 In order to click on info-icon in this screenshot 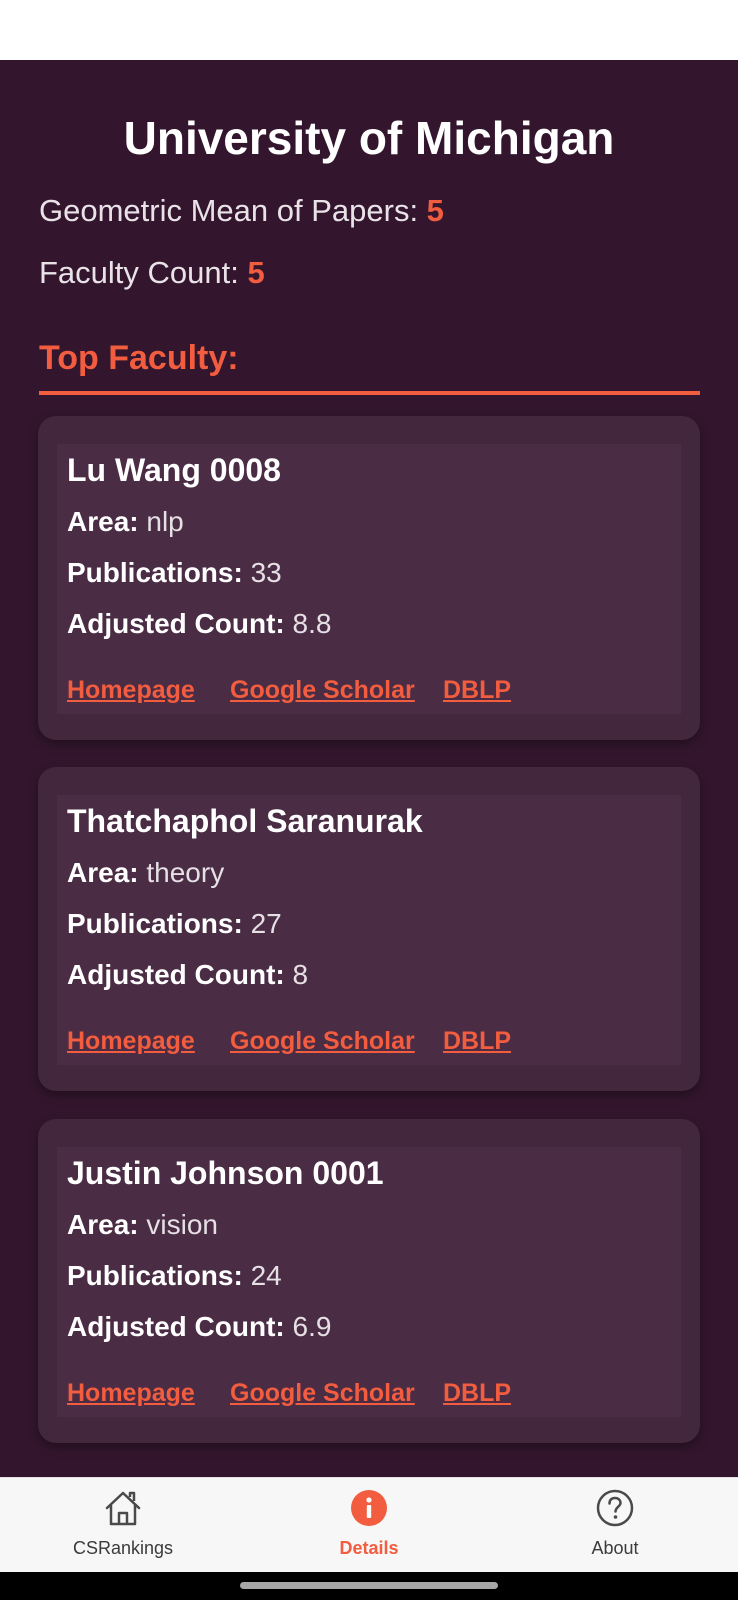, I will do `click(369, 1508)`.